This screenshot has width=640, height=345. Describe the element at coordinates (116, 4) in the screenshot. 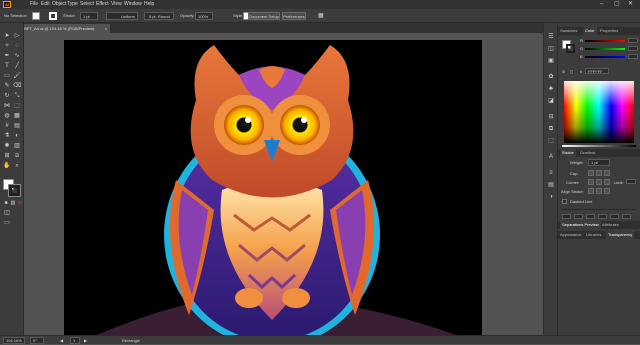

I see `menu-view: View` at that location.